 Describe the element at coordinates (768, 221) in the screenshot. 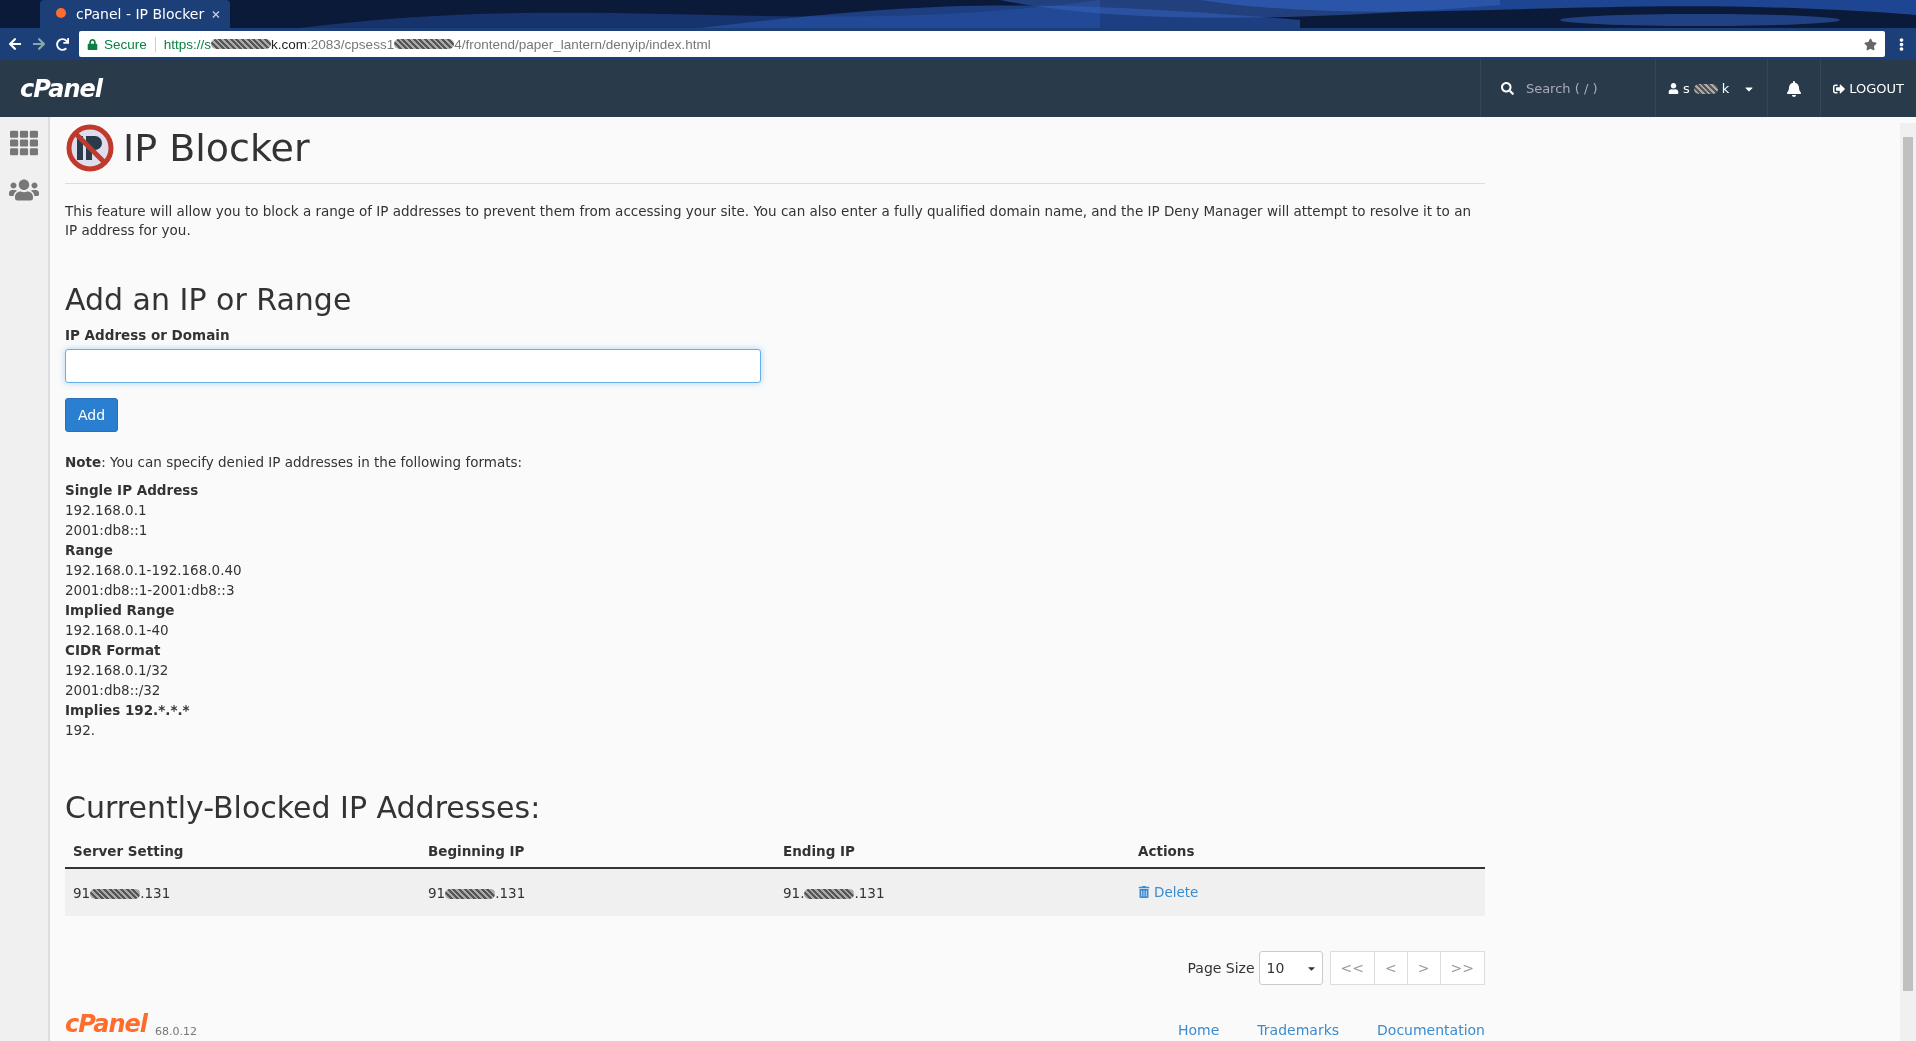

I see `description-text: This feature will allow you to block a range of IP addresses to prevent them from accessing your site. You can also enter a fully qualified domain name, and the IP Deny Manager will attempt to resolve it to an IP address for you.` at that location.